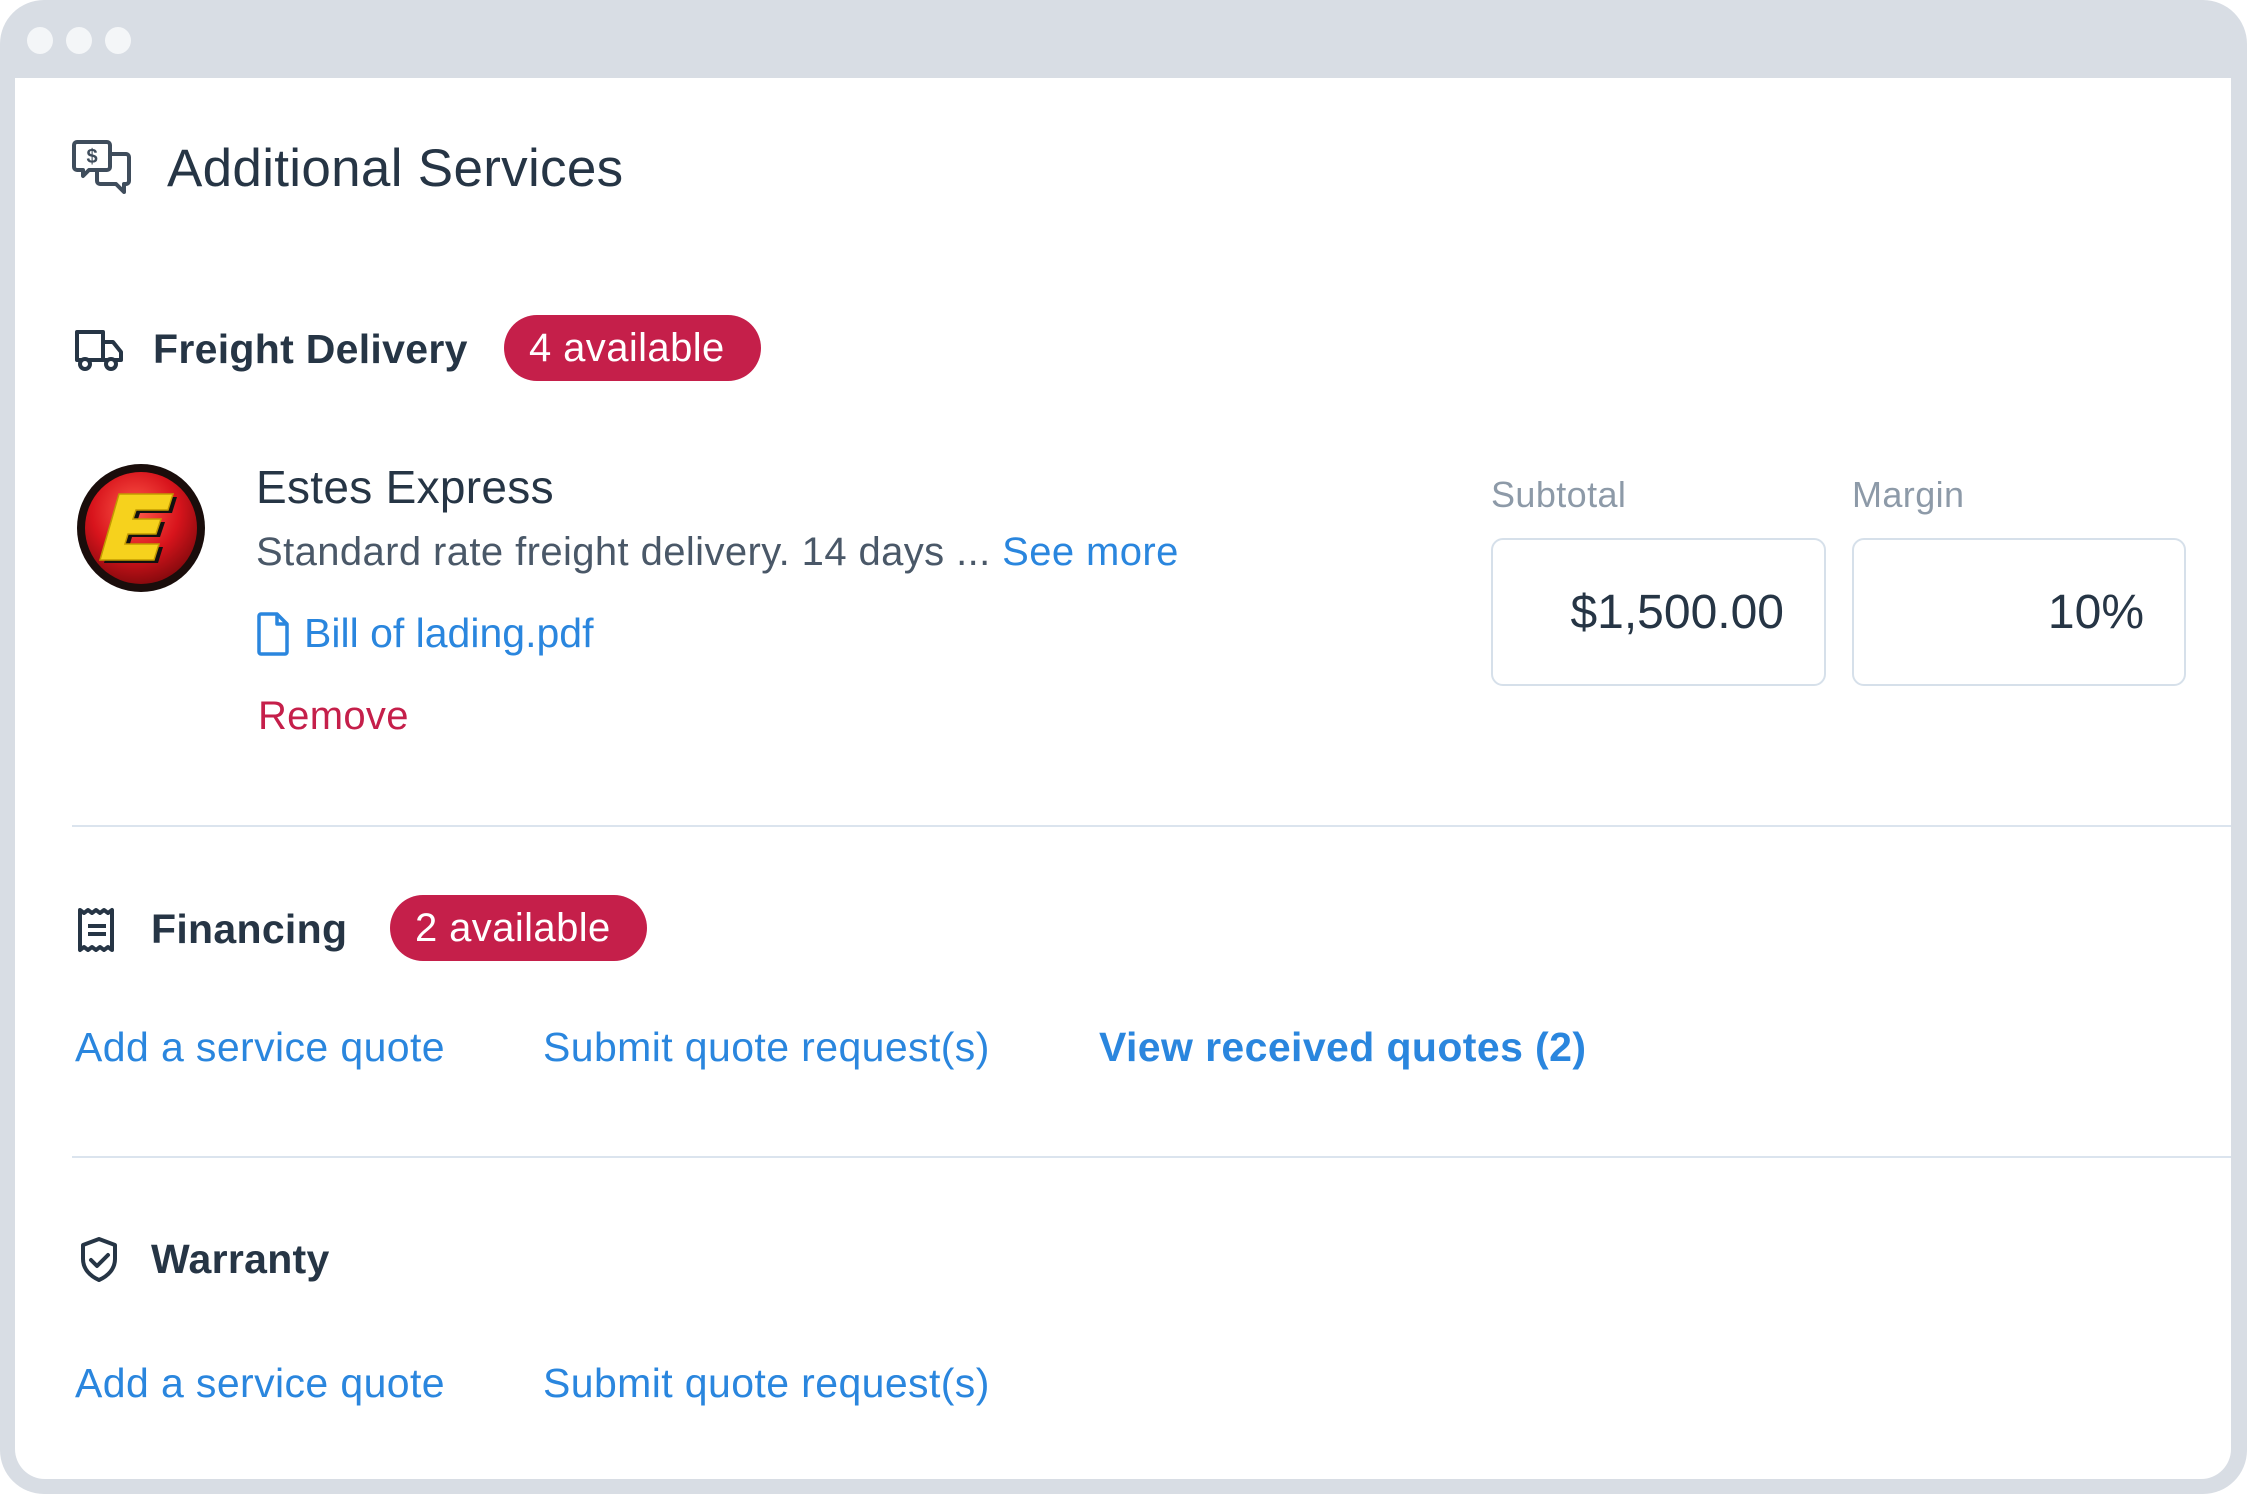 The image size is (2247, 1494). What do you see at coordinates (1559, 494) in the screenshot?
I see `subtotal-label: Subtotal` at bounding box center [1559, 494].